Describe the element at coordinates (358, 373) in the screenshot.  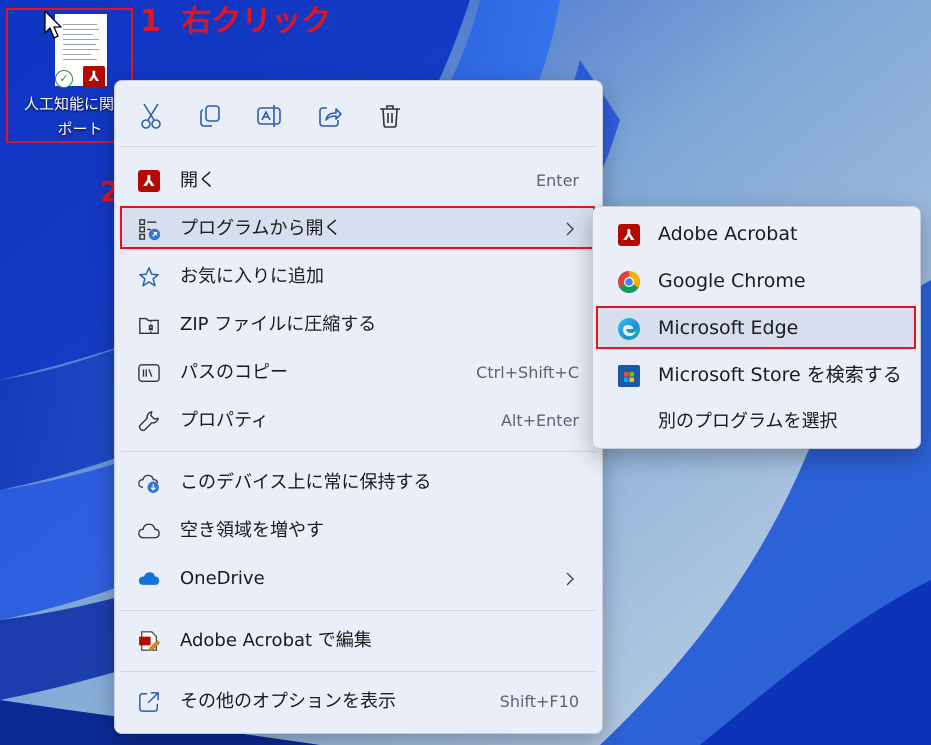
I see `menu-item-copy-path: パスのコピー Ctrl+Shift+C` at that location.